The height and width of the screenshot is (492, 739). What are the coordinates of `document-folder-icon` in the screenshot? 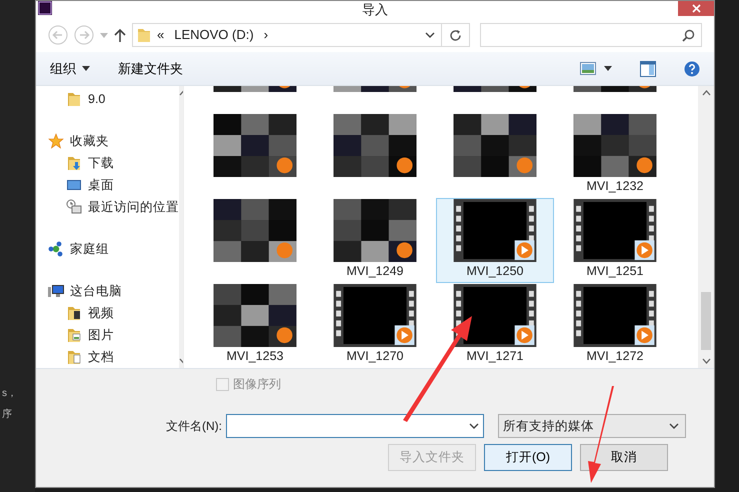 It's located at (74, 357).